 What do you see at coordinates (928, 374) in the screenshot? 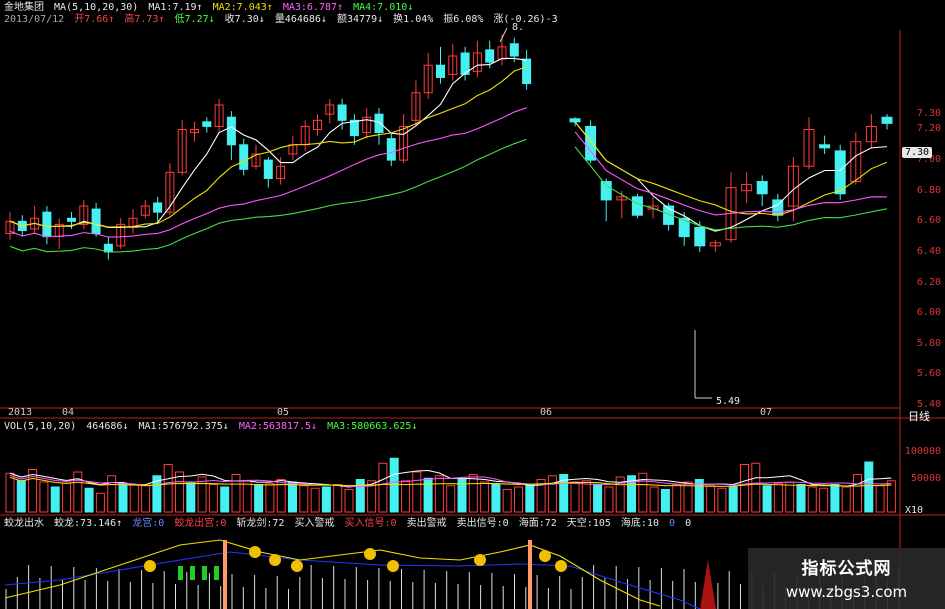
I see `price-axis-label: 5.60` at bounding box center [928, 374].